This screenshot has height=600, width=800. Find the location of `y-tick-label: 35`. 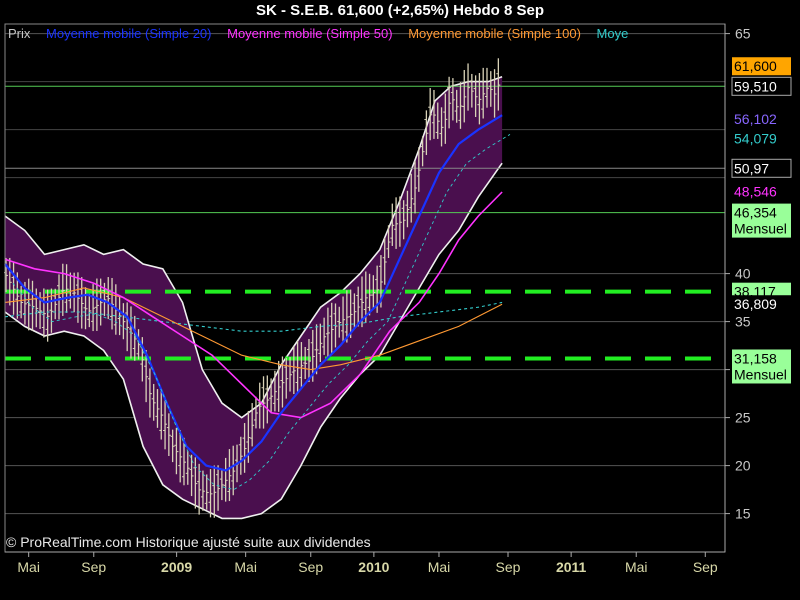

y-tick-label: 35 is located at coordinates (743, 322).